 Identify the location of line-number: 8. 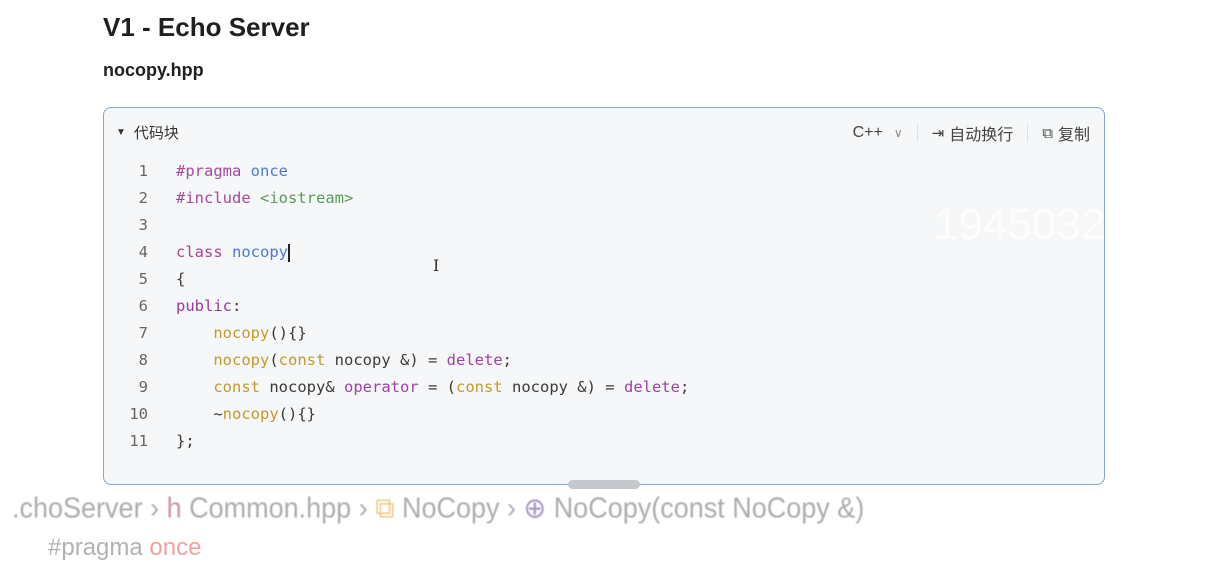
(143, 360).